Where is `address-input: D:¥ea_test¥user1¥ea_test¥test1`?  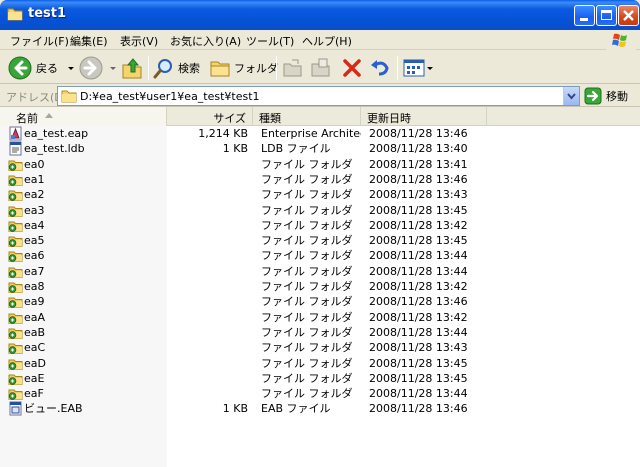 address-input: D:¥ea_test¥user1¥ea_test¥test1 is located at coordinates (318, 96).